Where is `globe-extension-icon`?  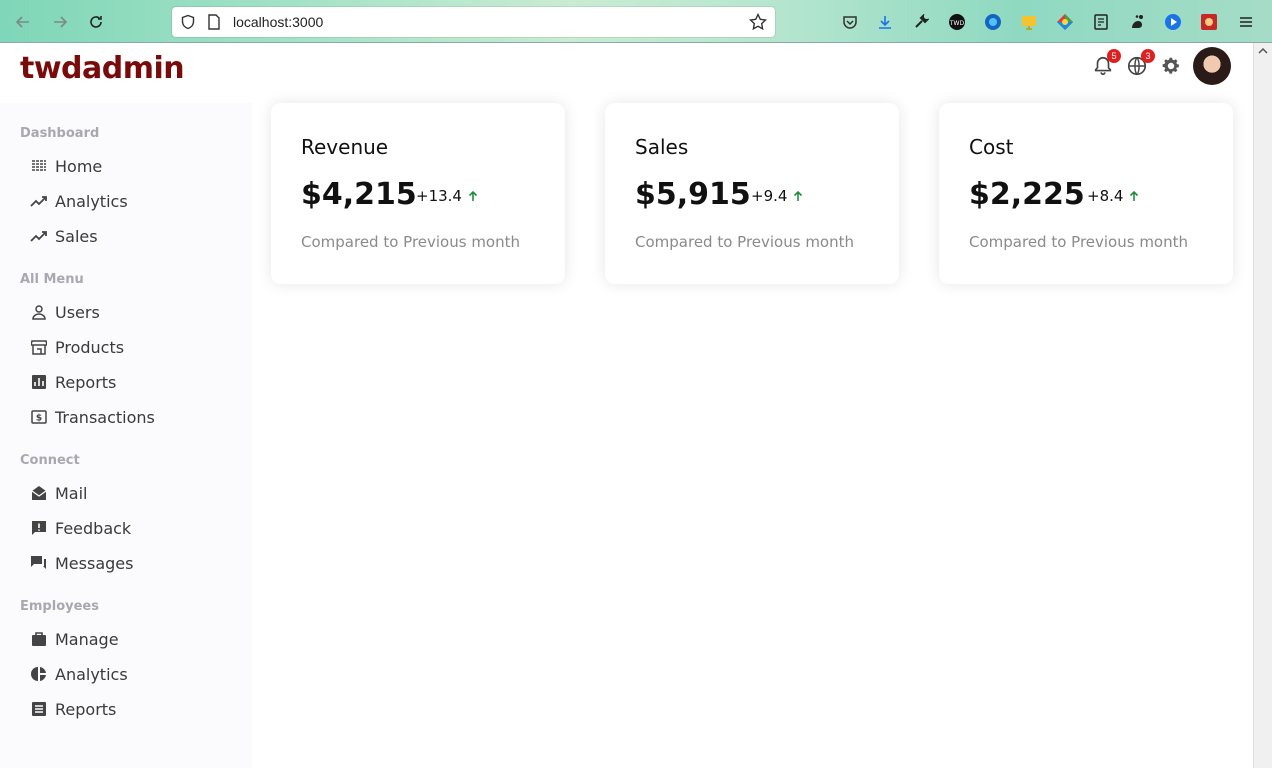 globe-extension-icon is located at coordinates (993, 22).